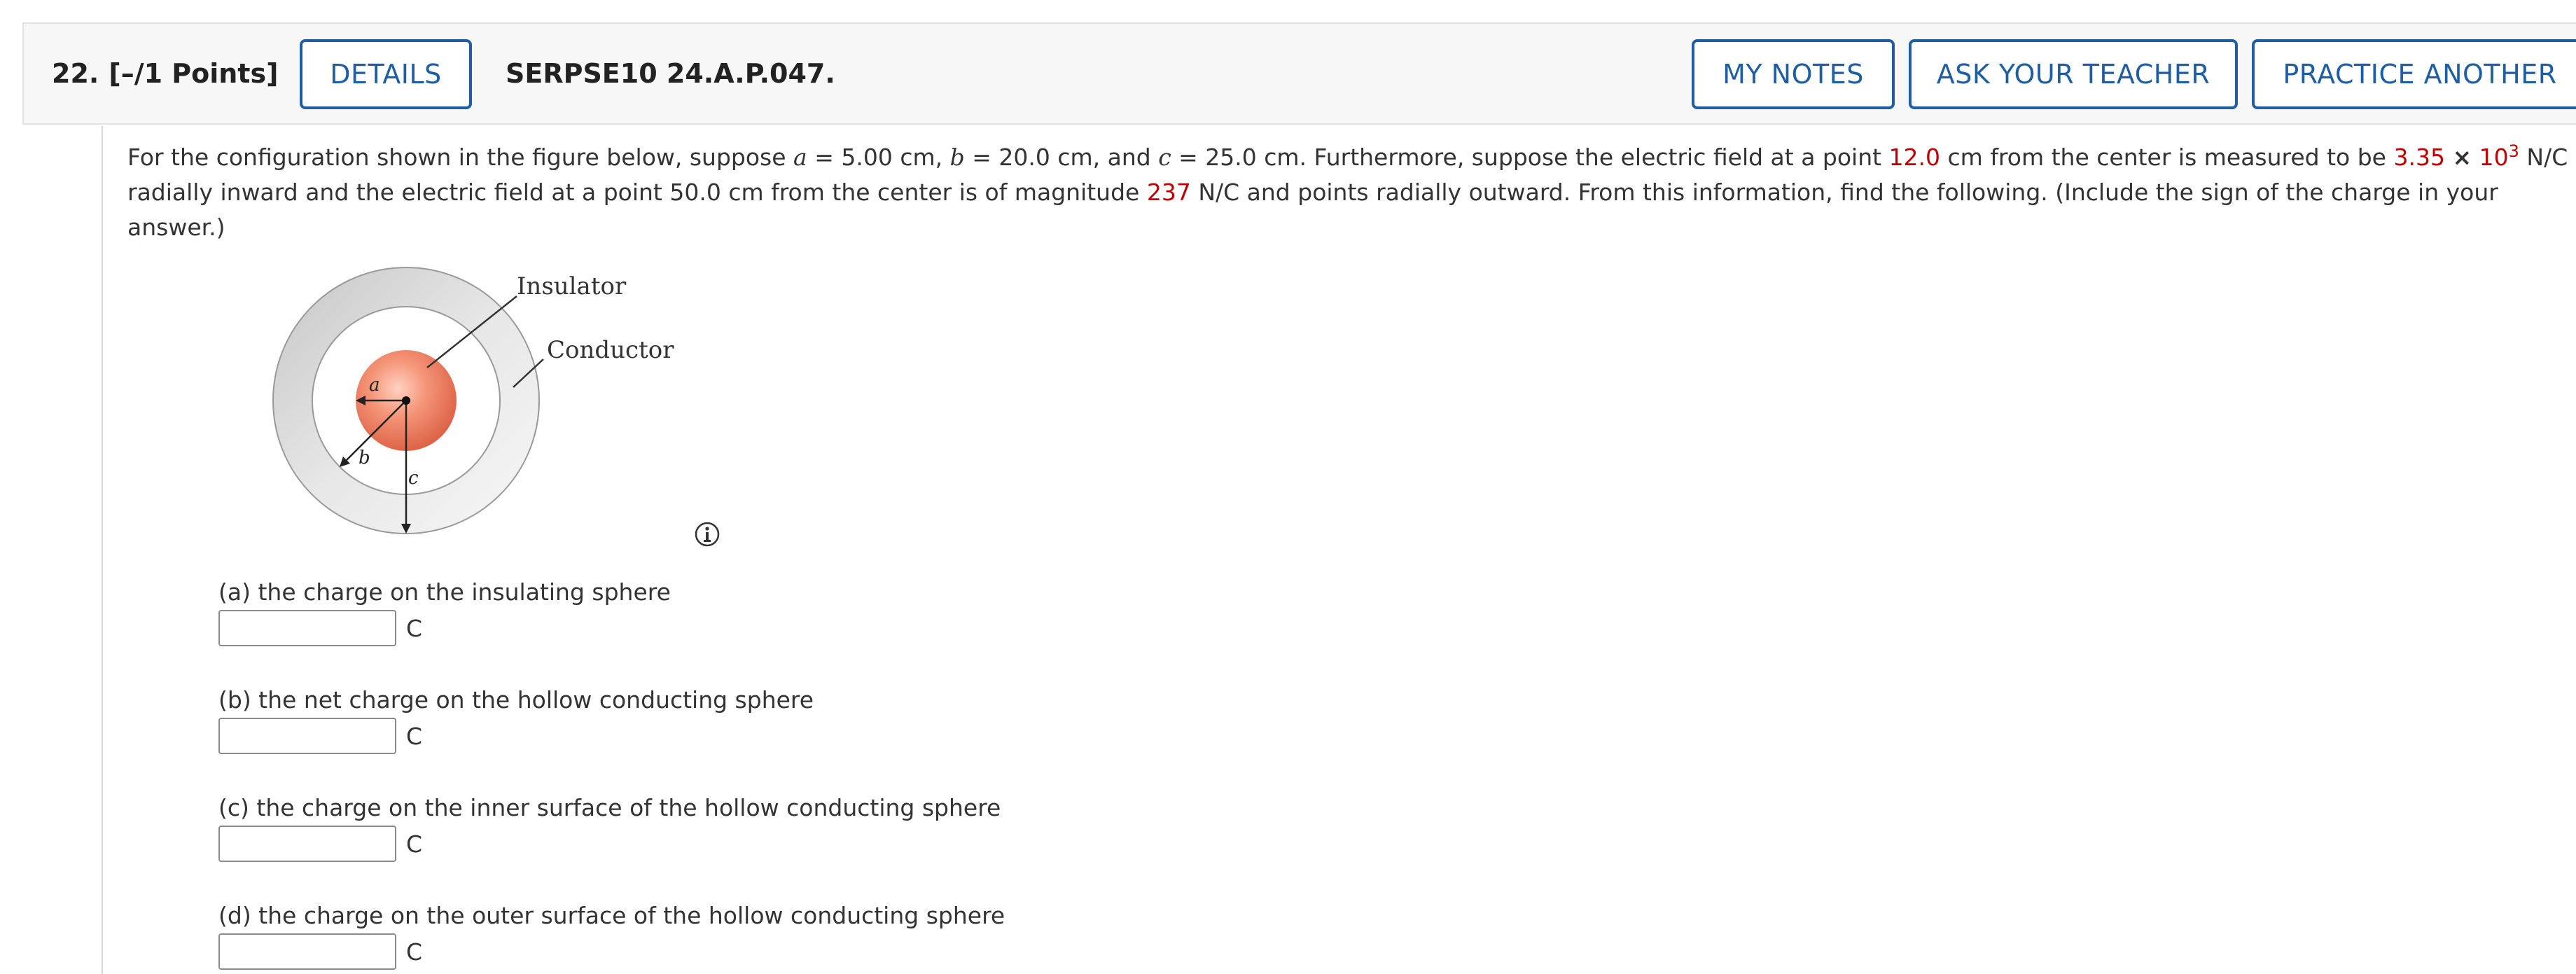 This screenshot has width=2576, height=974. What do you see at coordinates (2419, 157) in the screenshot?
I see `field-mantissa: 3.35` at bounding box center [2419, 157].